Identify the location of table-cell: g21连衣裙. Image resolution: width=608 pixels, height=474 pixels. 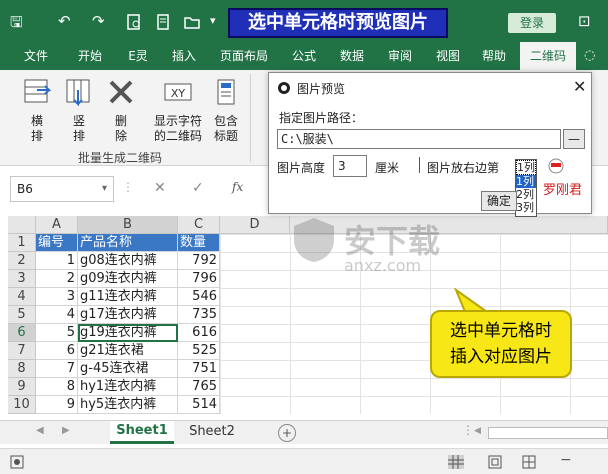
(128, 351).